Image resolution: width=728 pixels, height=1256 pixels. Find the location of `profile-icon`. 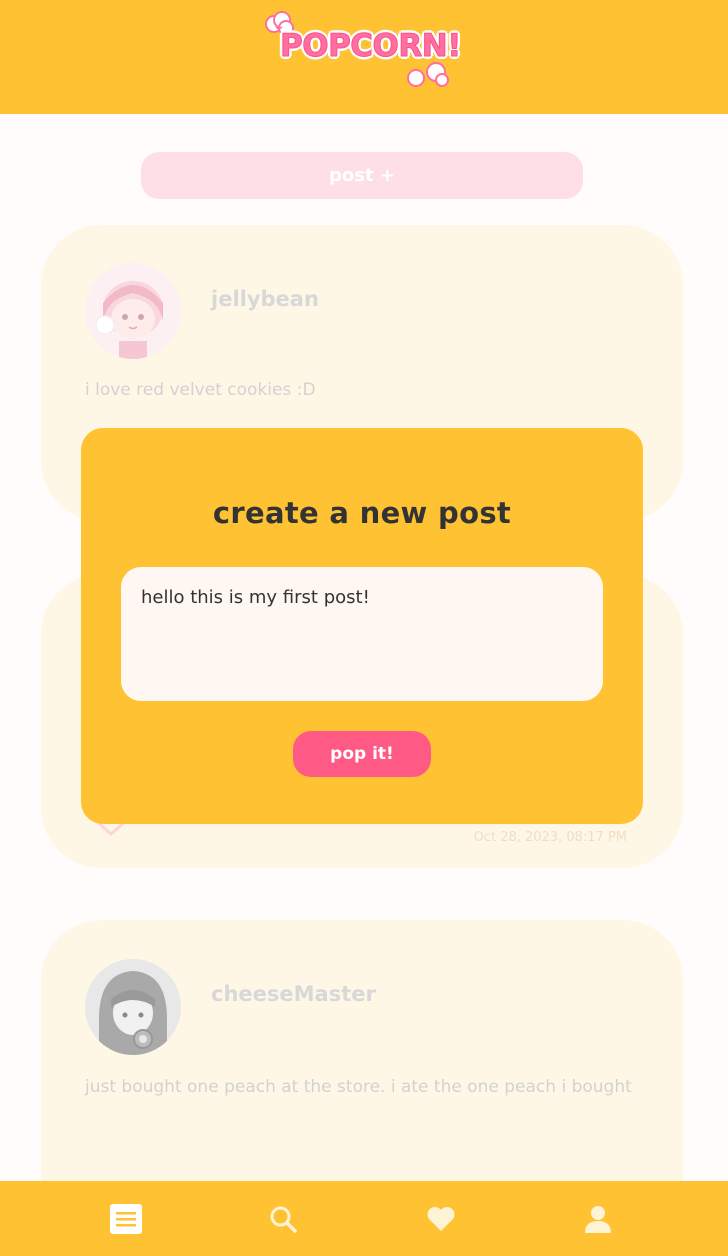

profile-icon is located at coordinates (598, 1219).